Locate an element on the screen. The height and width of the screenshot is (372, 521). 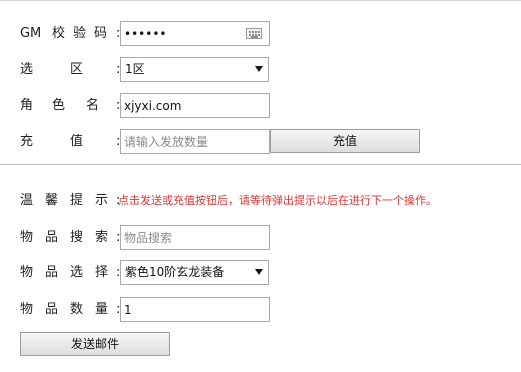
label-char: 温 is located at coordinates (27, 200).